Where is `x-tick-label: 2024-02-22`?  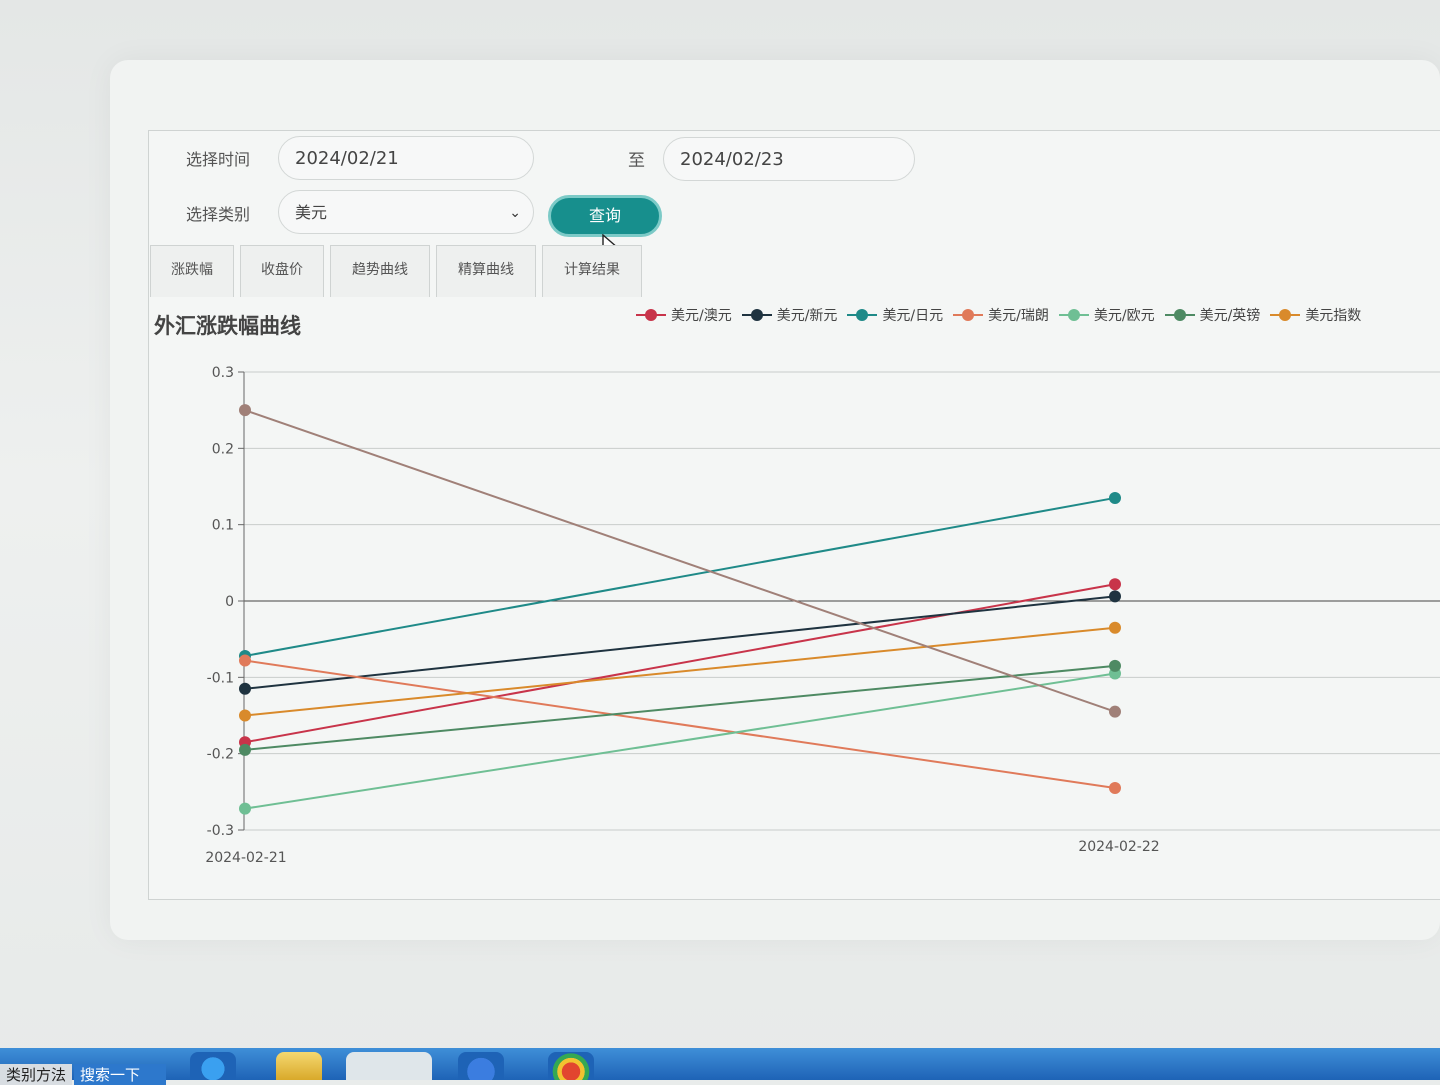
x-tick-label: 2024-02-22 is located at coordinates (1118, 847).